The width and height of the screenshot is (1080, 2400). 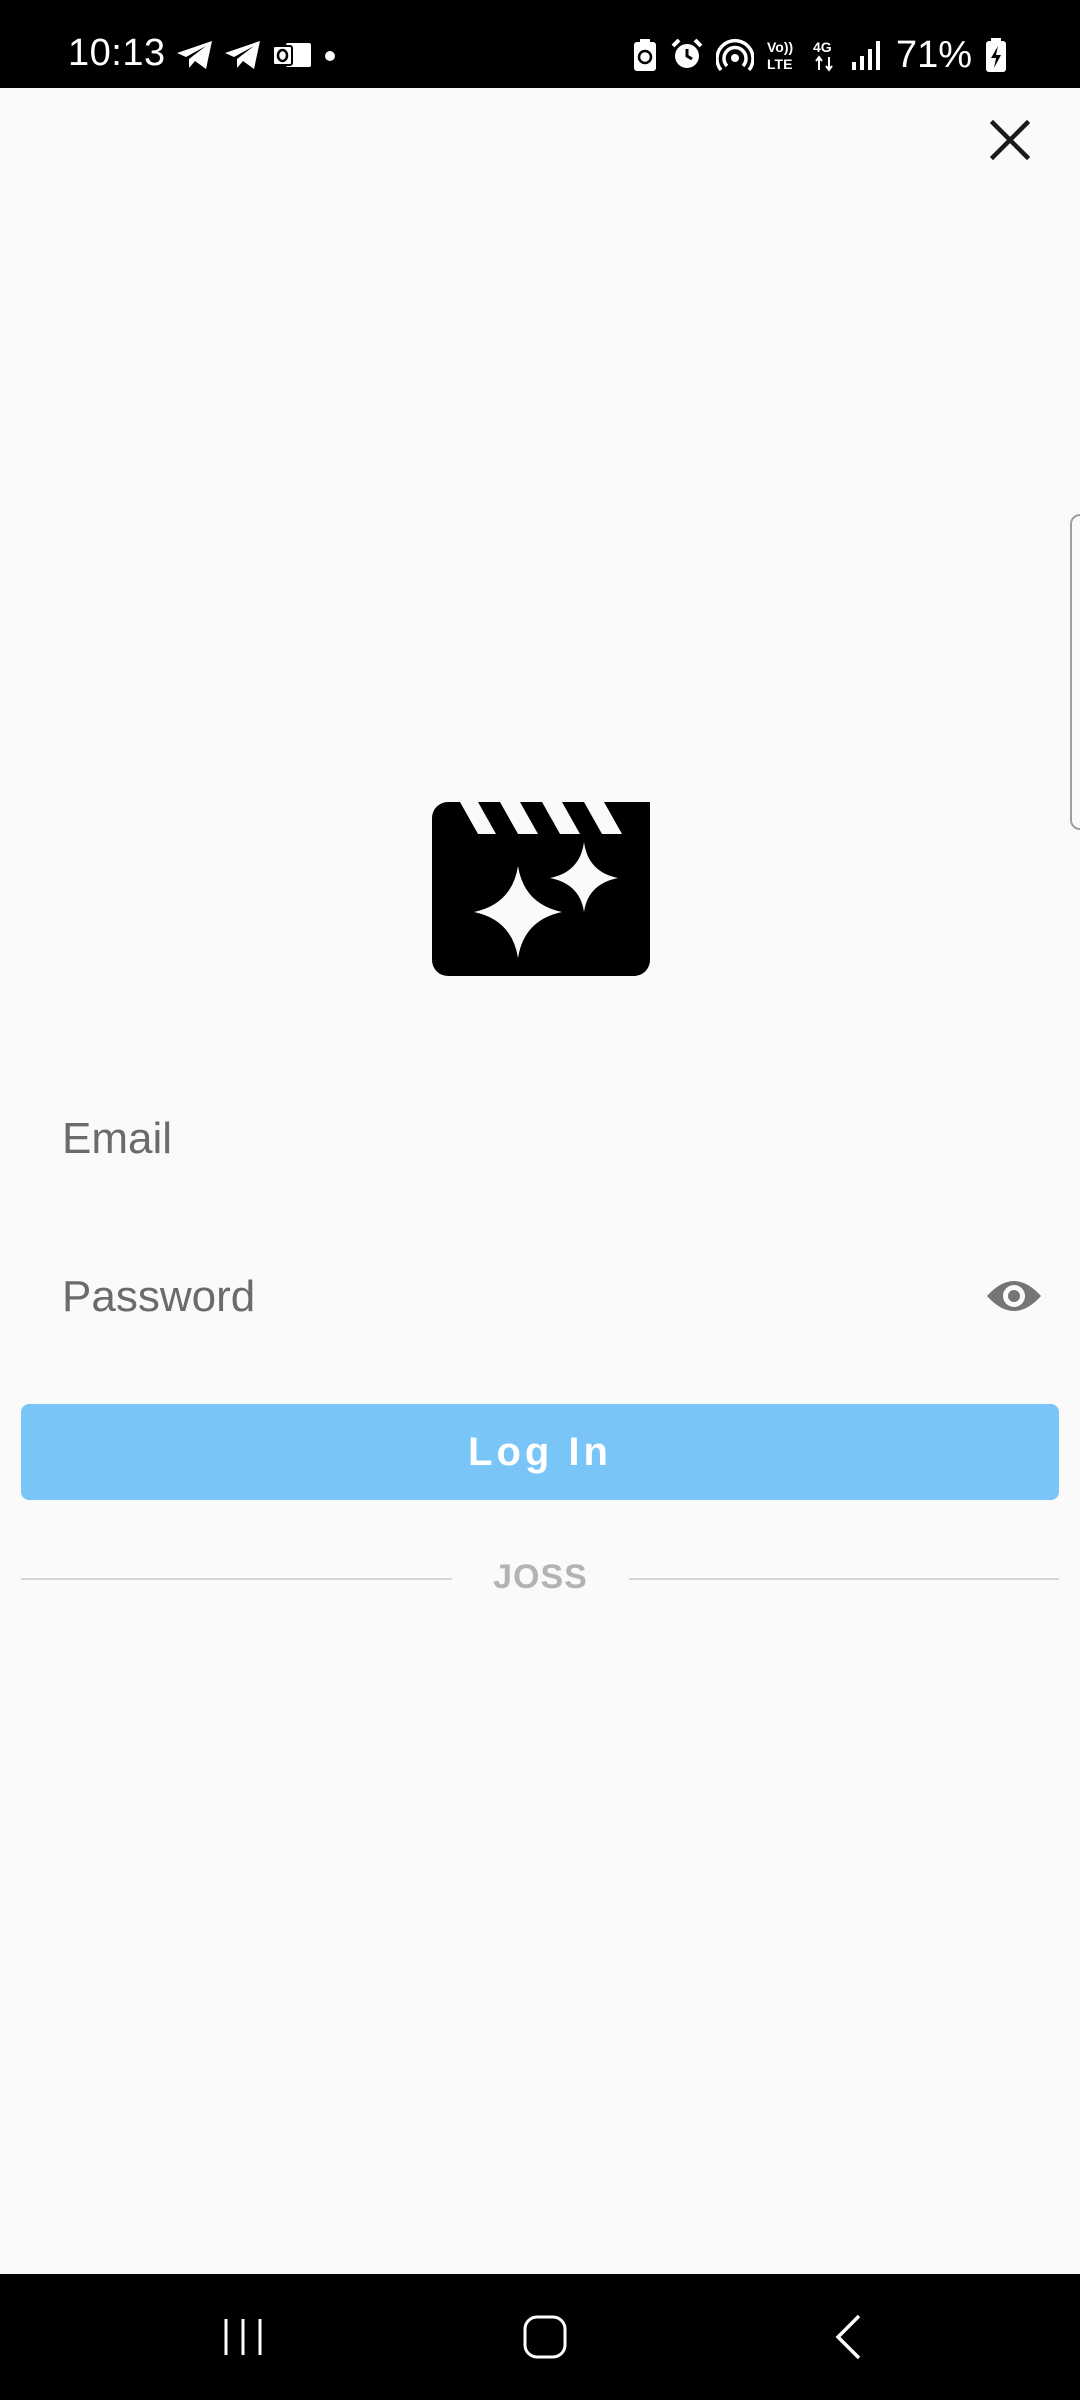 What do you see at coordinates (117, 53) in the screenshot?
I see `status-time: 10:13` at bounding box center [117, 53].